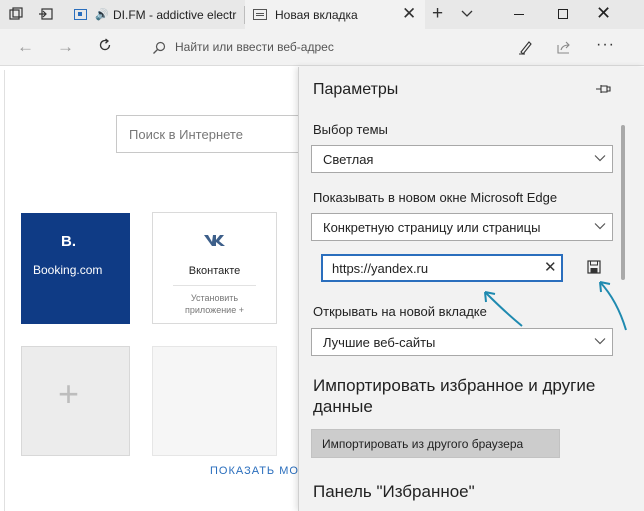 The height and width of the screenshot is (511, 644). Describe the element at coordinates (350, 129) in the screenshot. I see `theme-label: Выбор темы` at that location.